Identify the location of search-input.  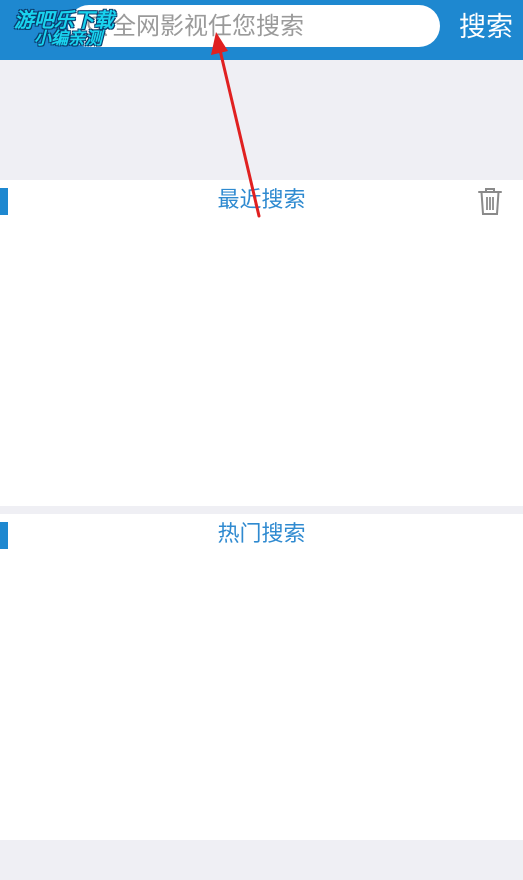
(267, 26).